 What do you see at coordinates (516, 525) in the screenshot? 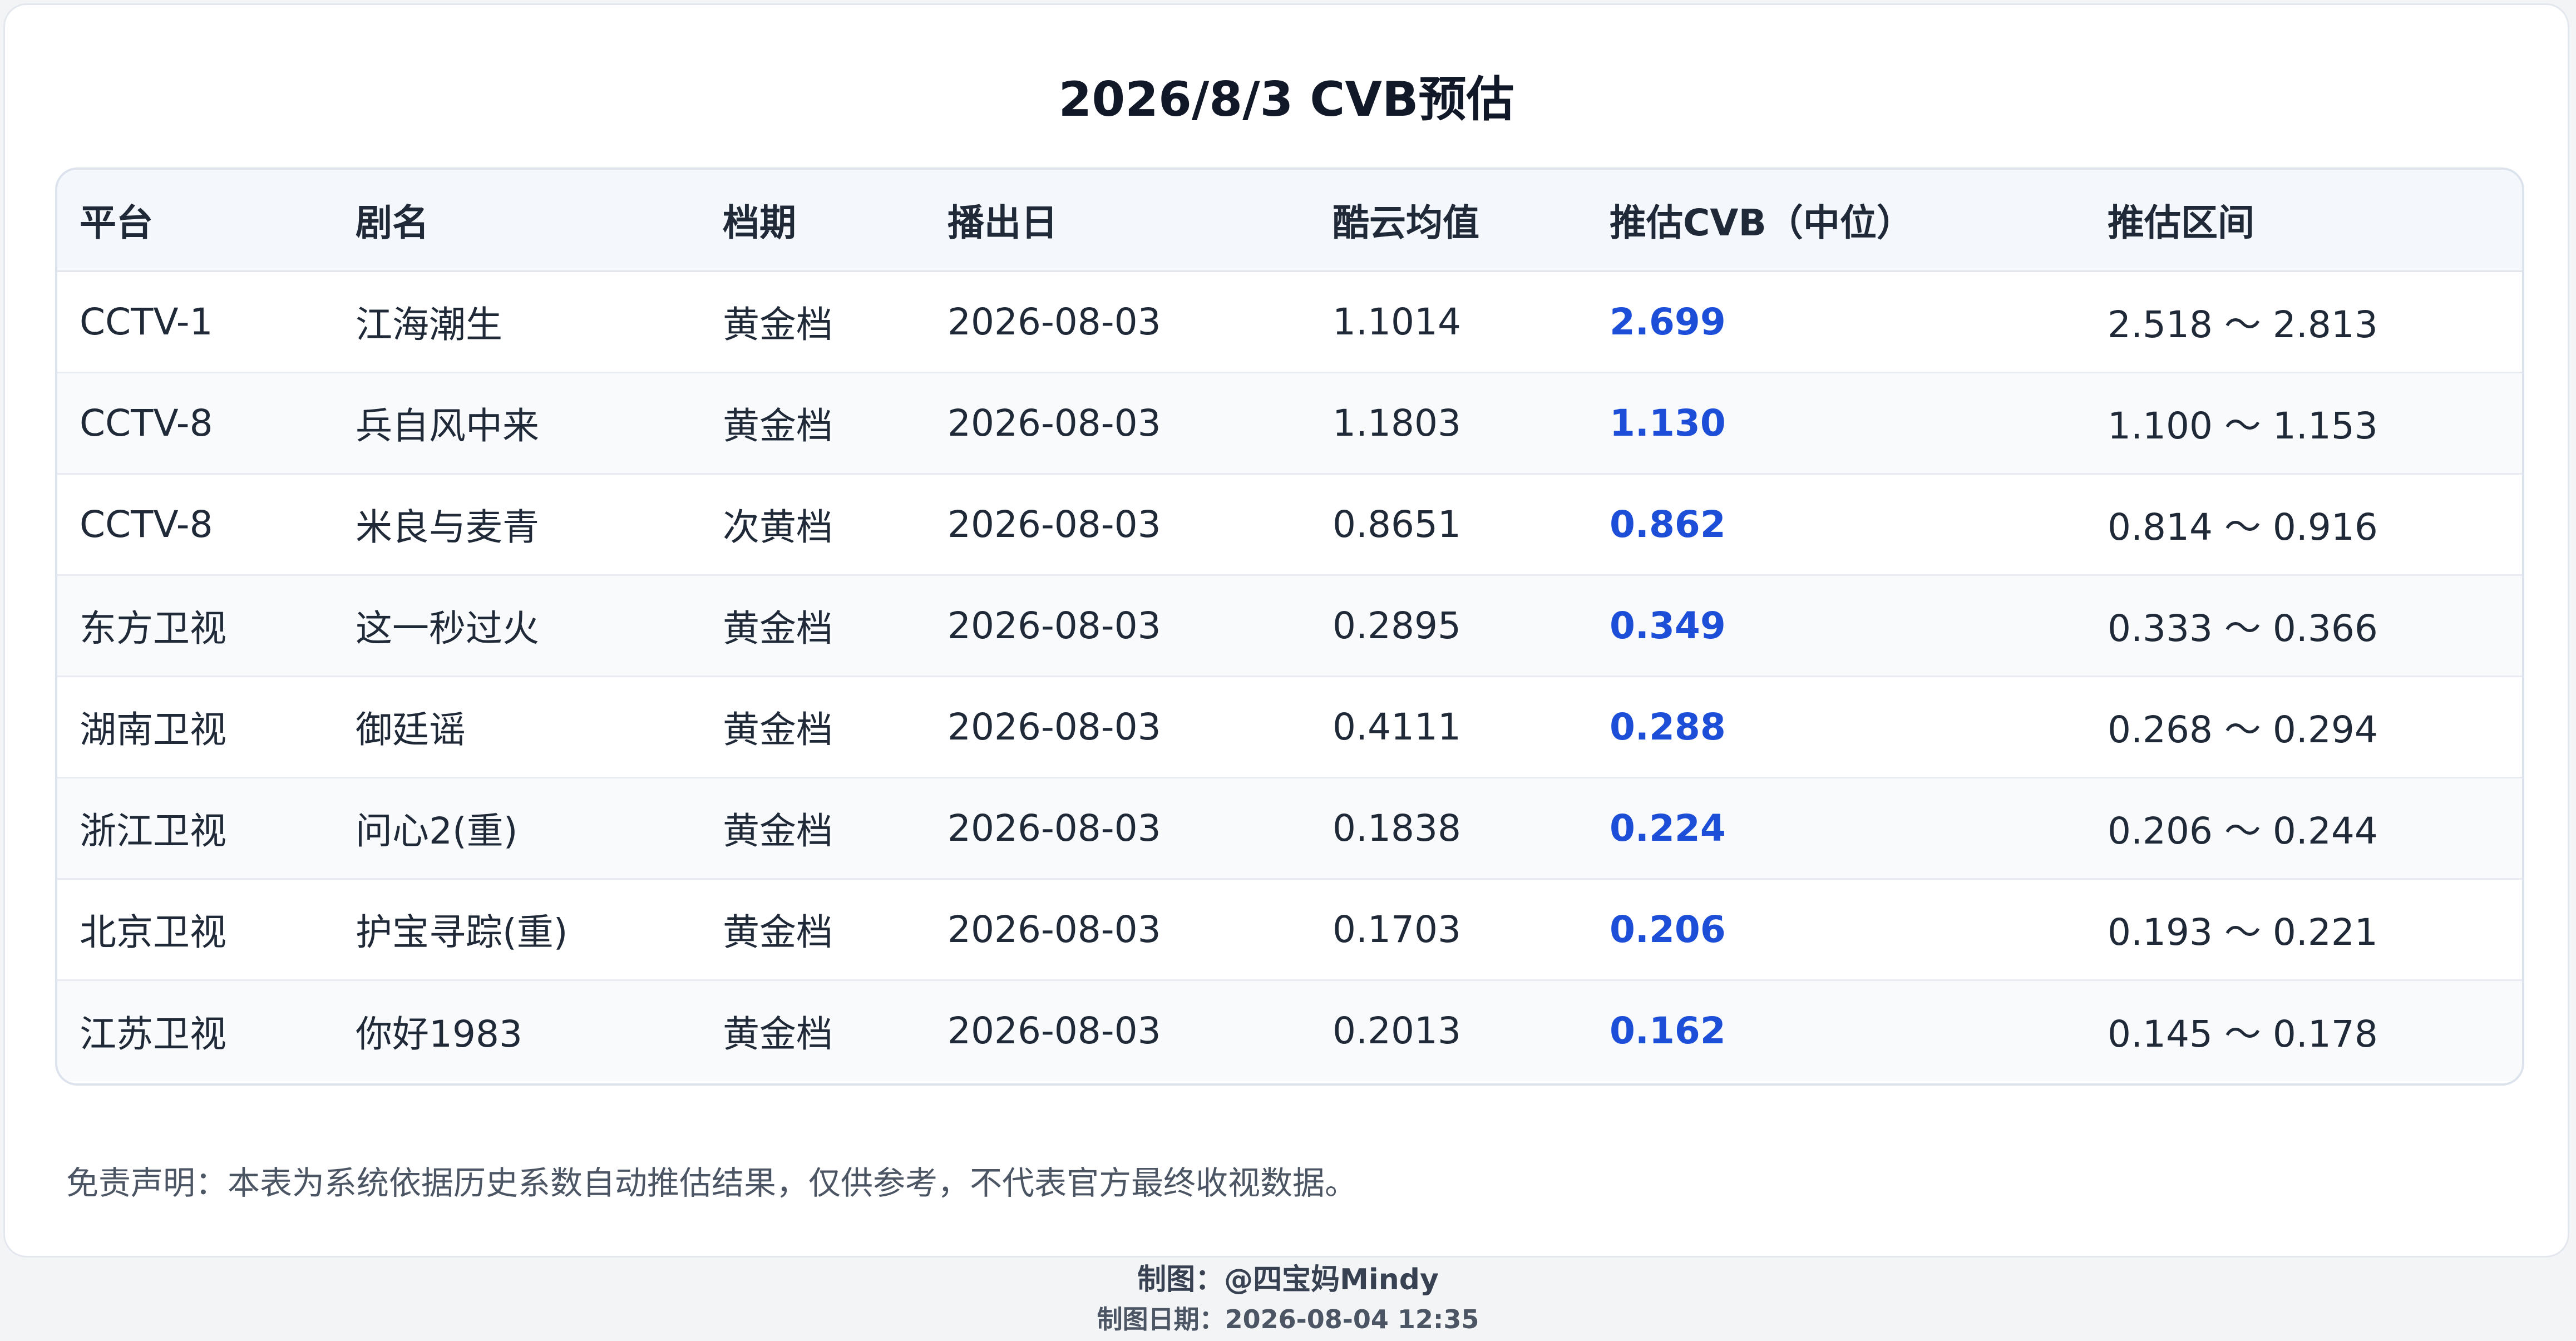
I see `cell-drama-name: 米良与麦青` at bounding box center [516, 525].